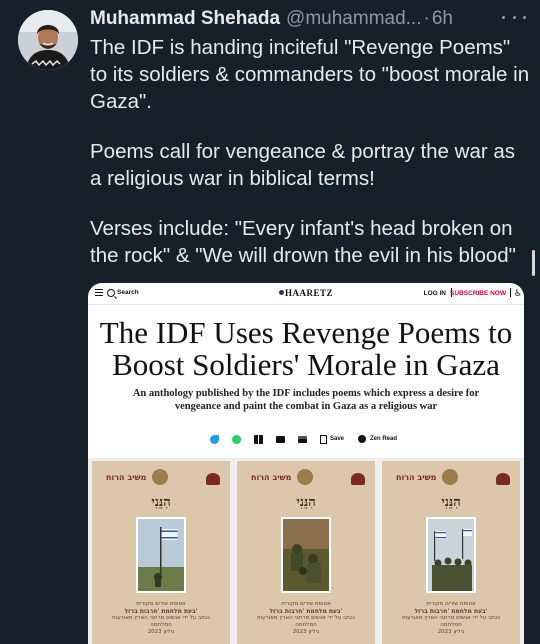 This screenshot has height=644, width=540. I want to click on cover-photo-soldiers, so click(306, 555).